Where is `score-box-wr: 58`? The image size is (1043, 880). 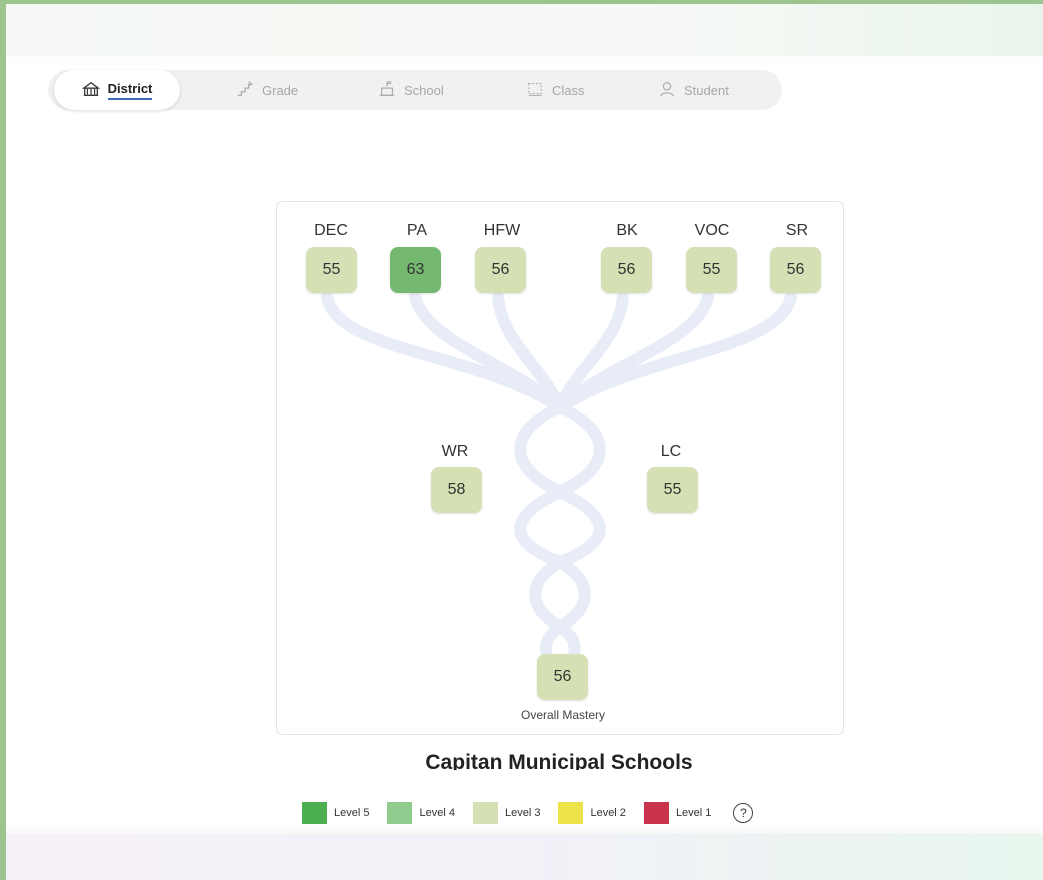 score-box-wr: 58 is located at coordinates (456, 490).